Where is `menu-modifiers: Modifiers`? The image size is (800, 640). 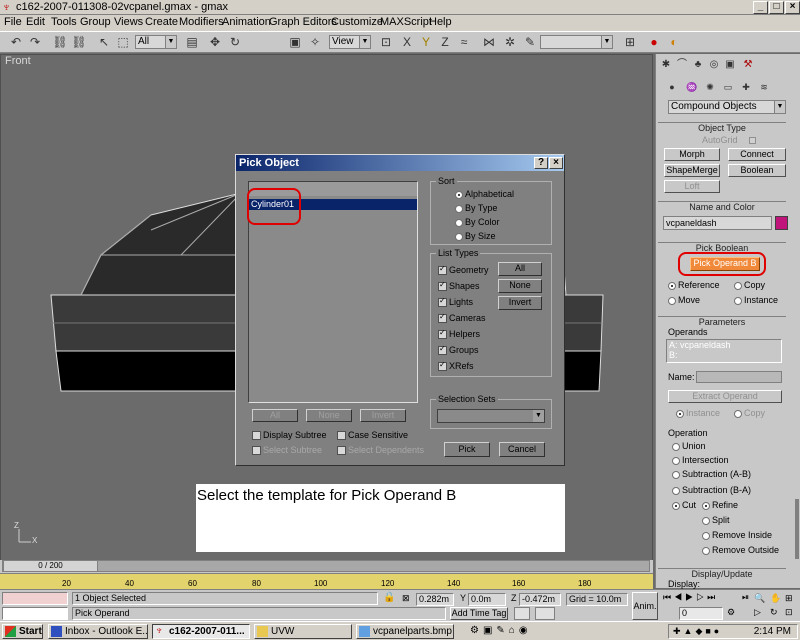 menu-modifiers: Modifiers is located at coordinates (201, 22).